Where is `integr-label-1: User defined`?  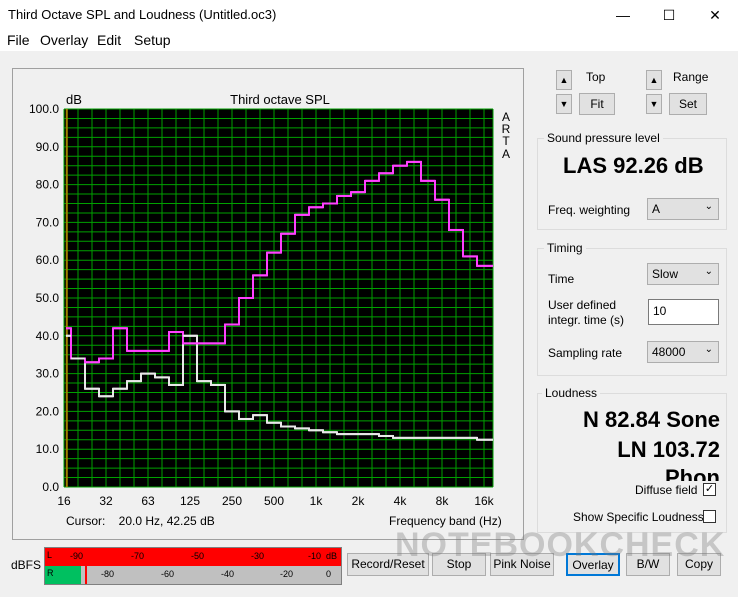
integr-label-1: User defined is located at coordinates (582, 305).